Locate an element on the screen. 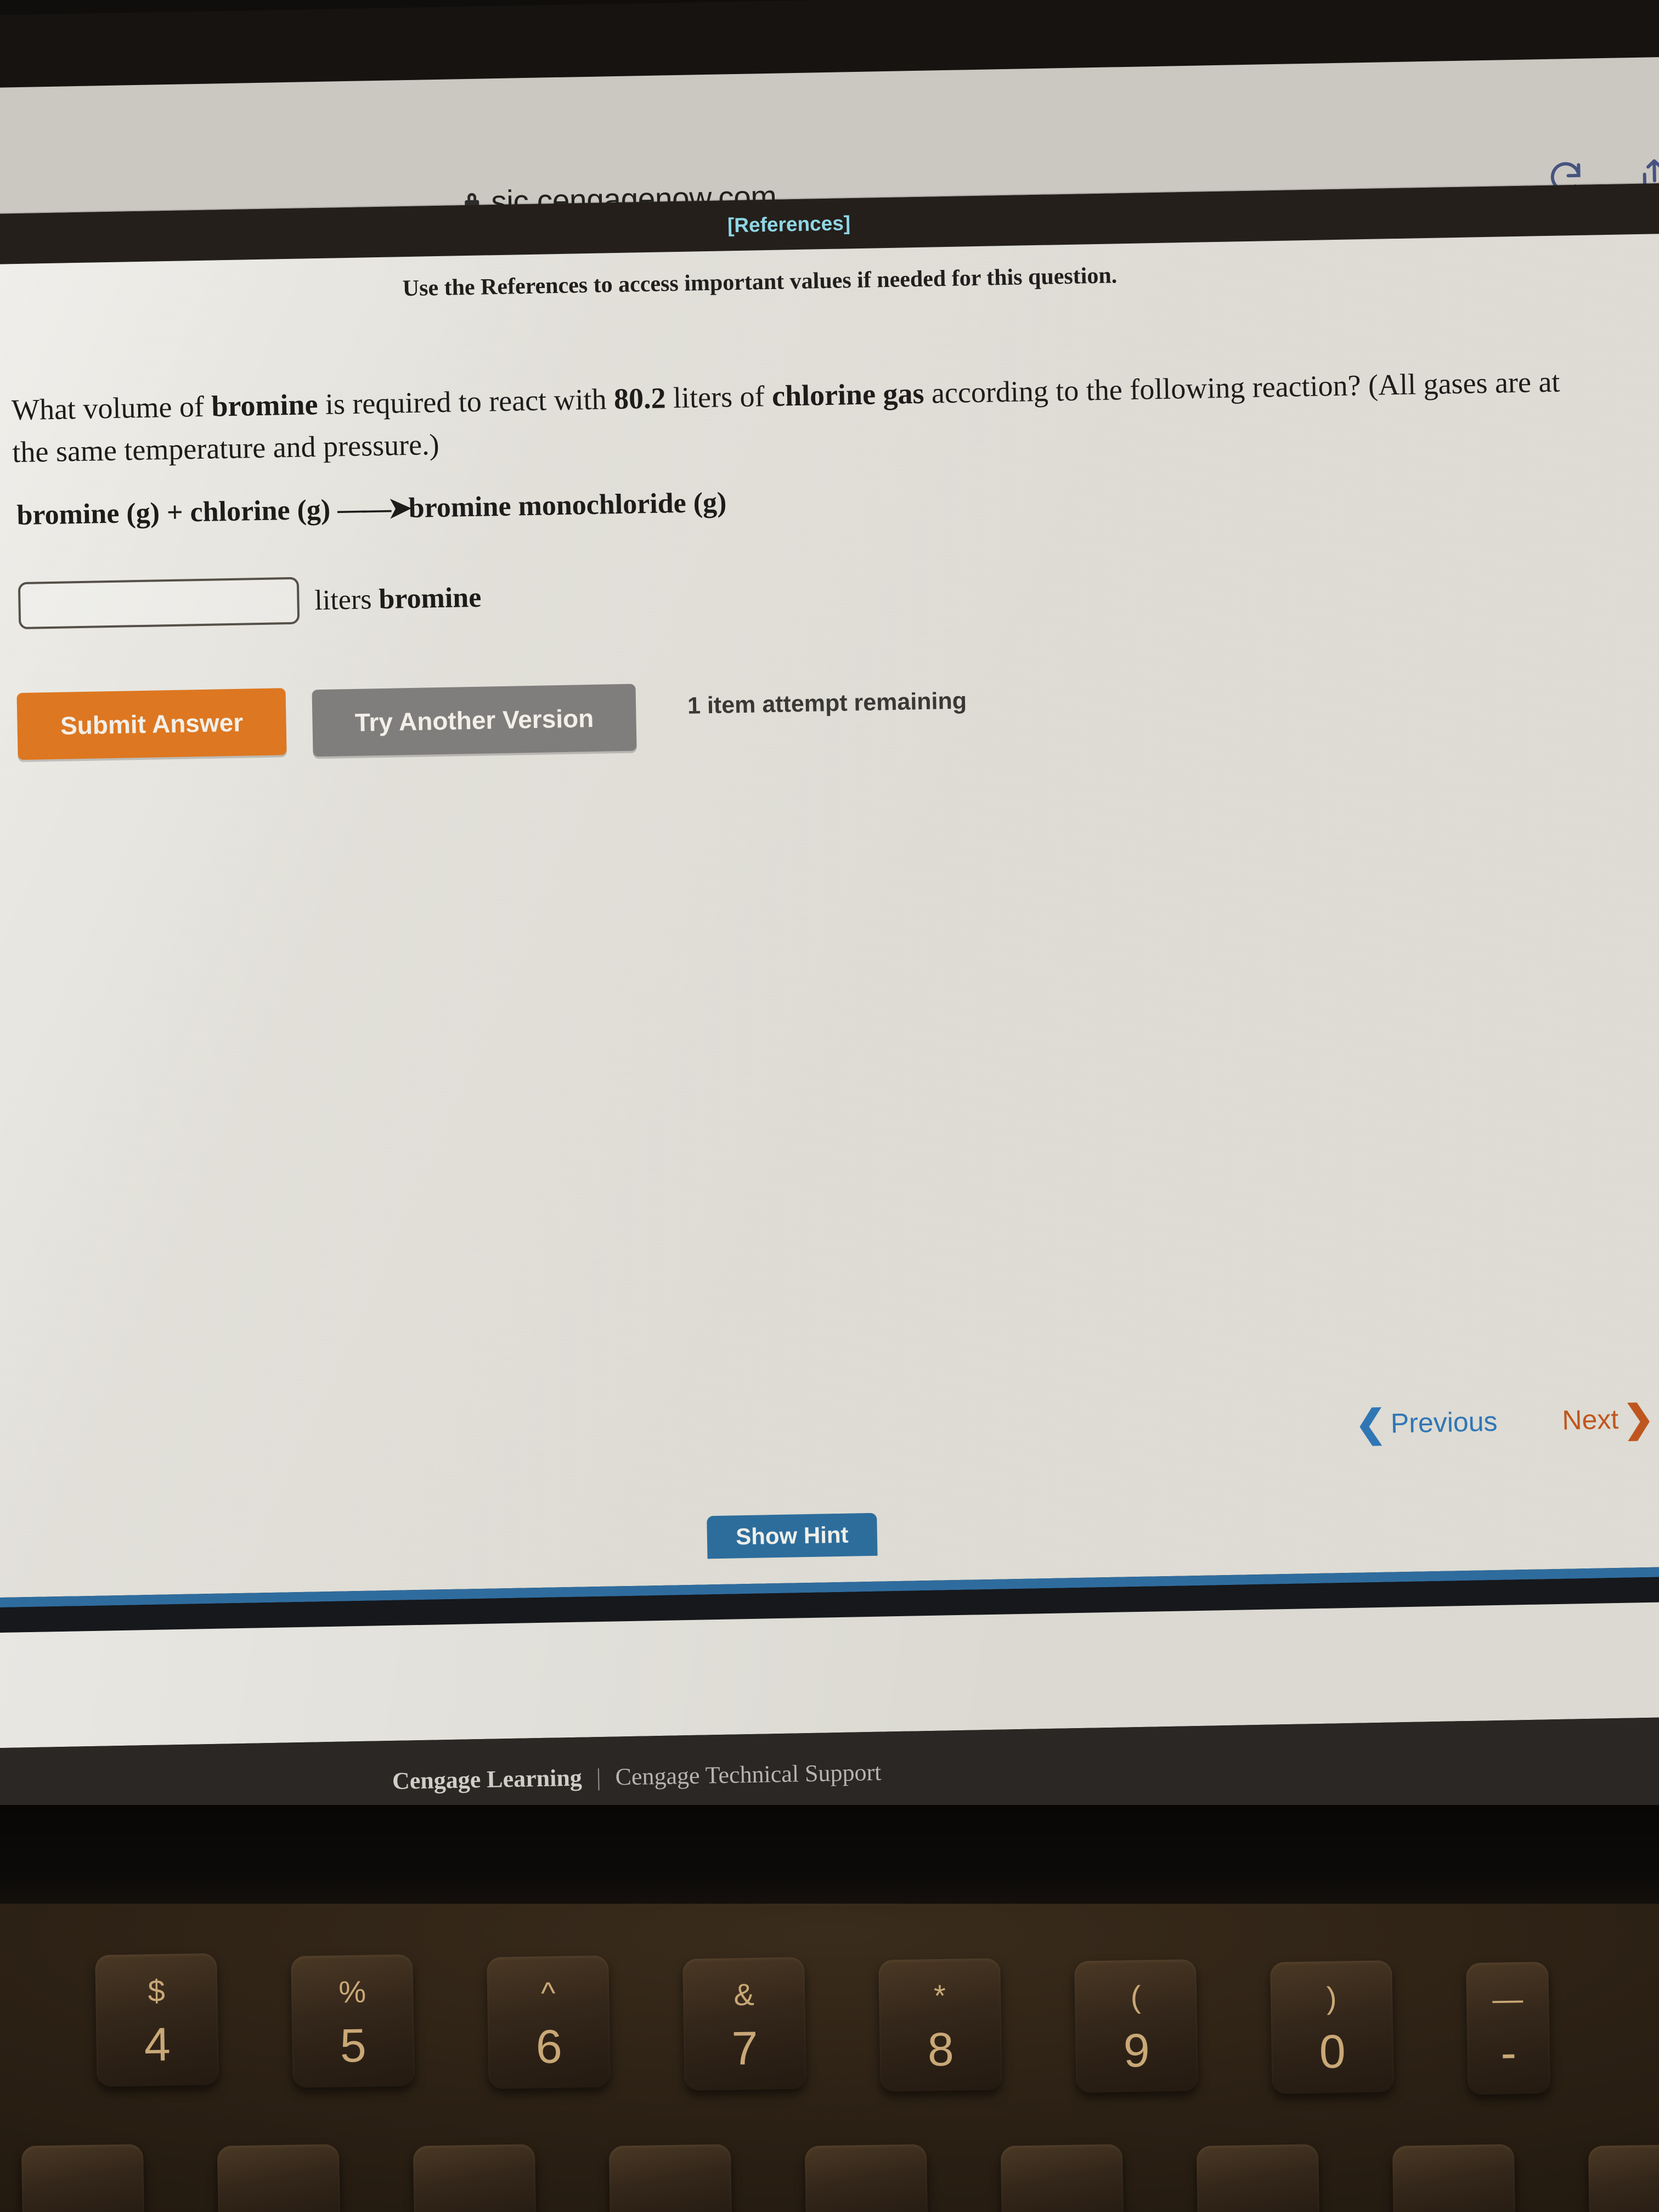 The width and height of the screenshot is (1659, 2212). key-number-label: 8 is located at coordinates (941, 2049).